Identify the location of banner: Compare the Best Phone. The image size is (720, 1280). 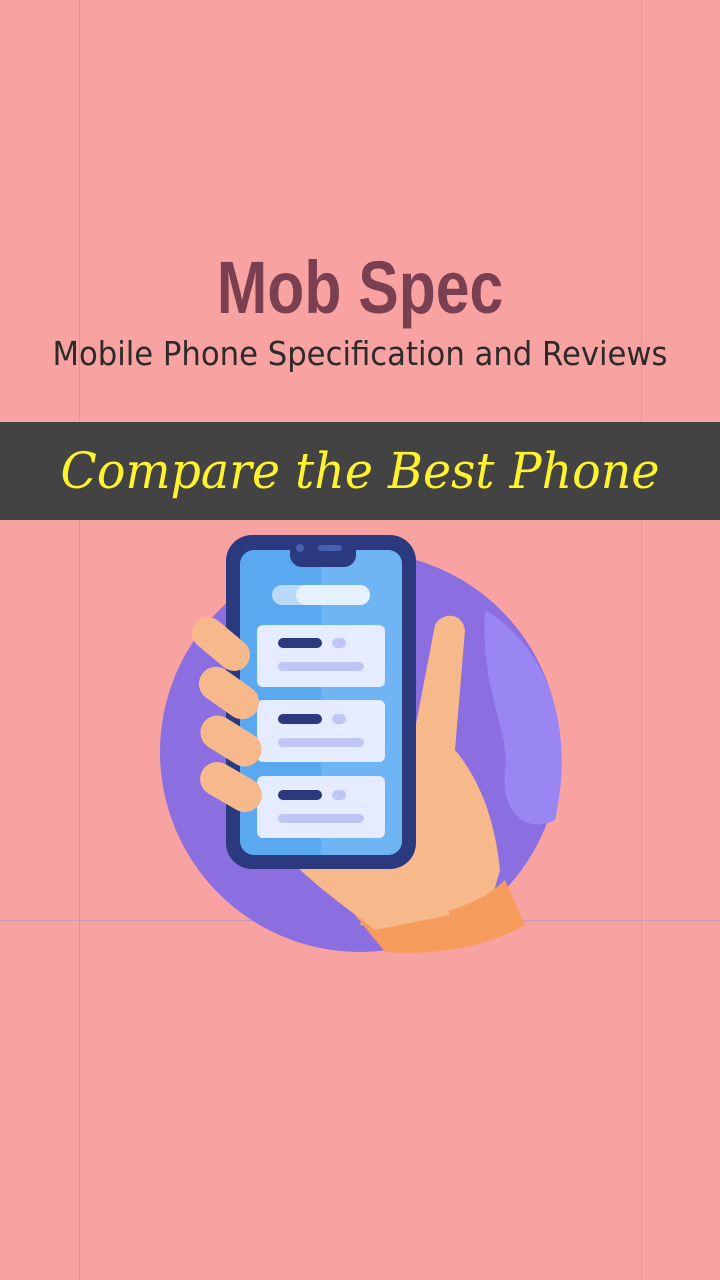
(360, 471).